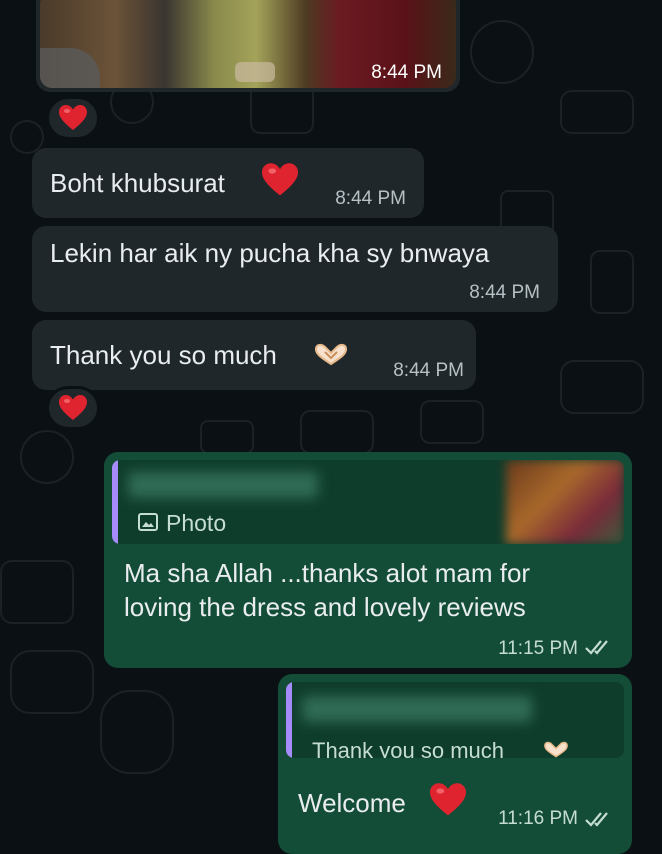  I want to click on reply-text: Welcome, so click(352, 803).